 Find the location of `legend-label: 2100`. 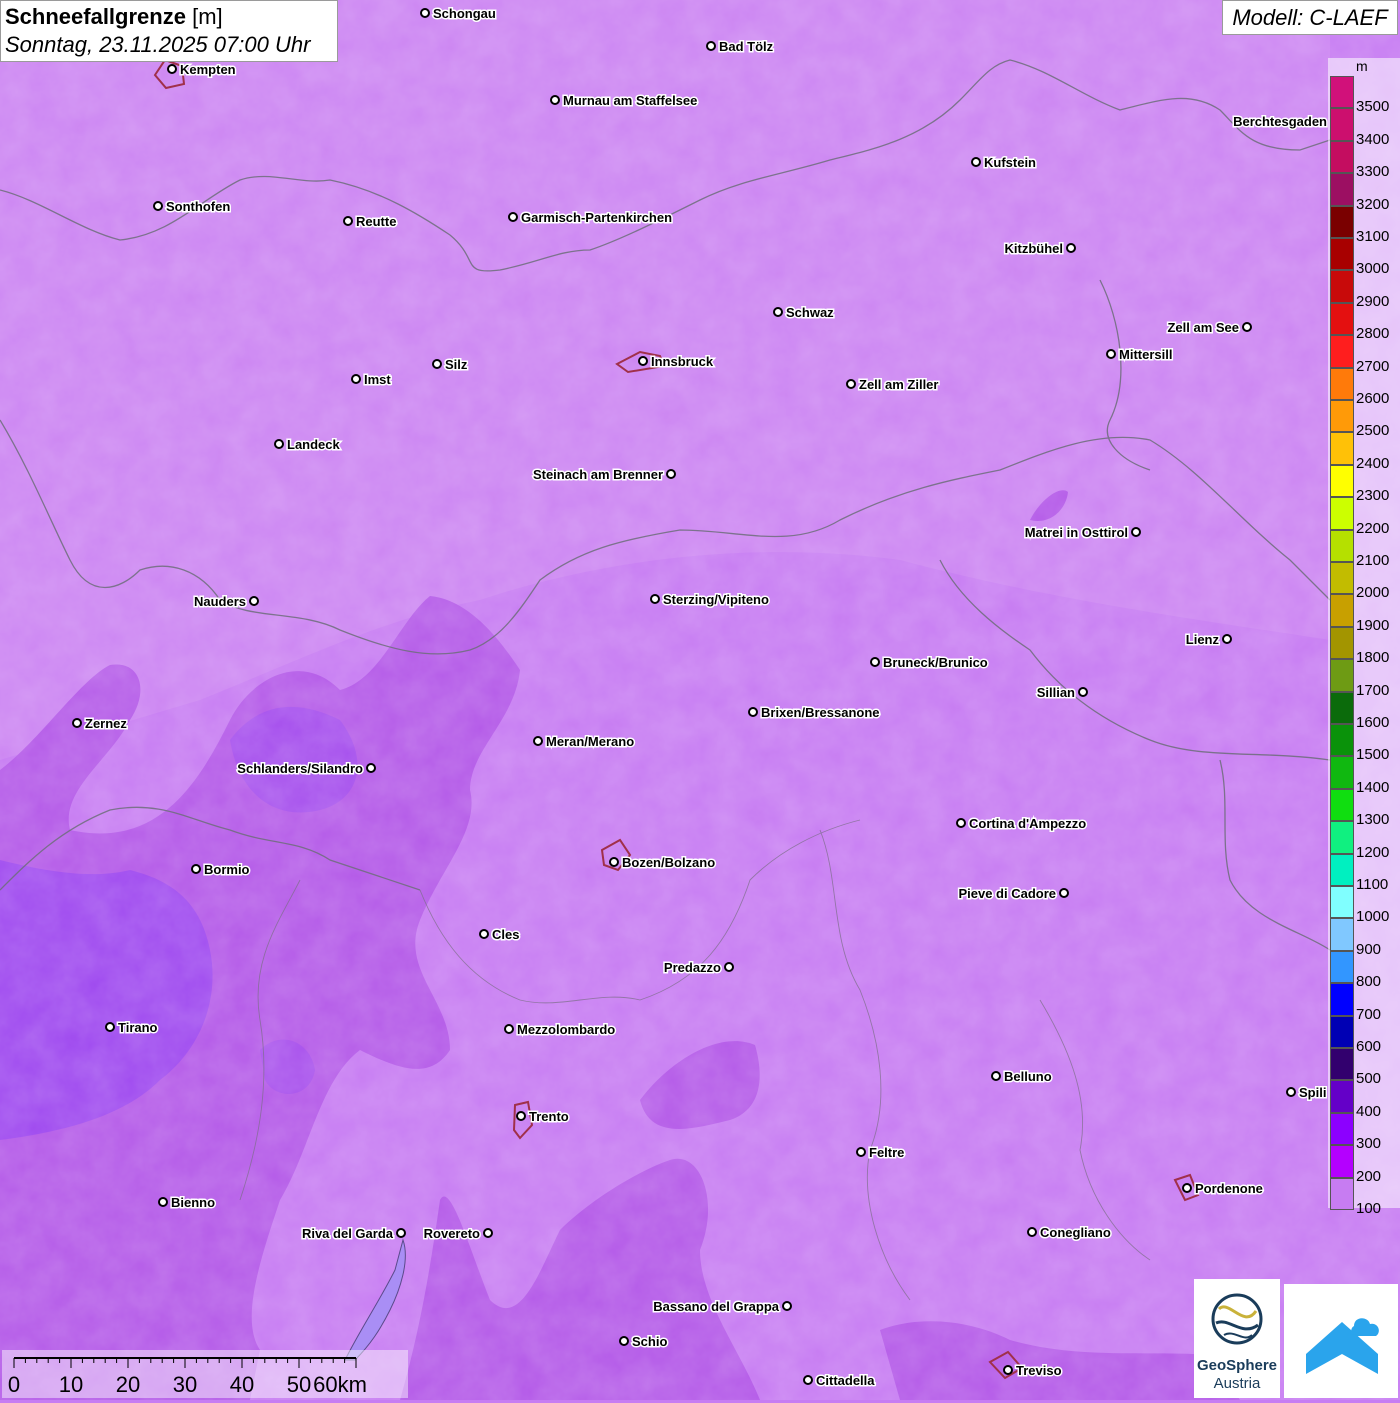

legend-label: 2100 is located at coordinates (1373, 560).